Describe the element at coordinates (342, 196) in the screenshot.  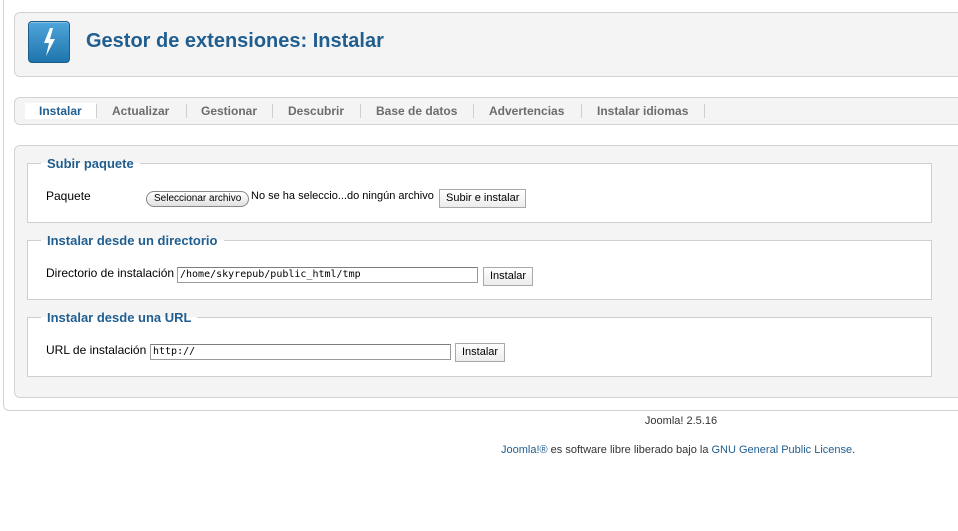
I see `file-status-text: No se ha seleccio...do ningún archivo` at that location.